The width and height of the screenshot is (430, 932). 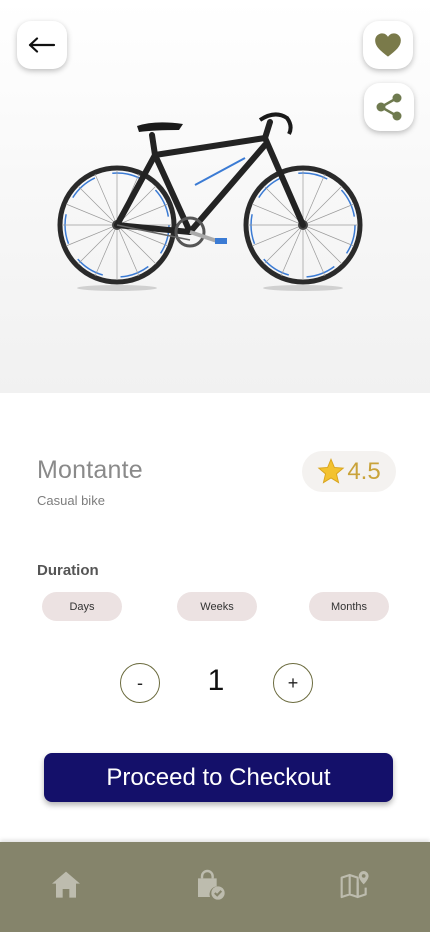 I want to click on decrement-button: -, so click(x=140, y=683).